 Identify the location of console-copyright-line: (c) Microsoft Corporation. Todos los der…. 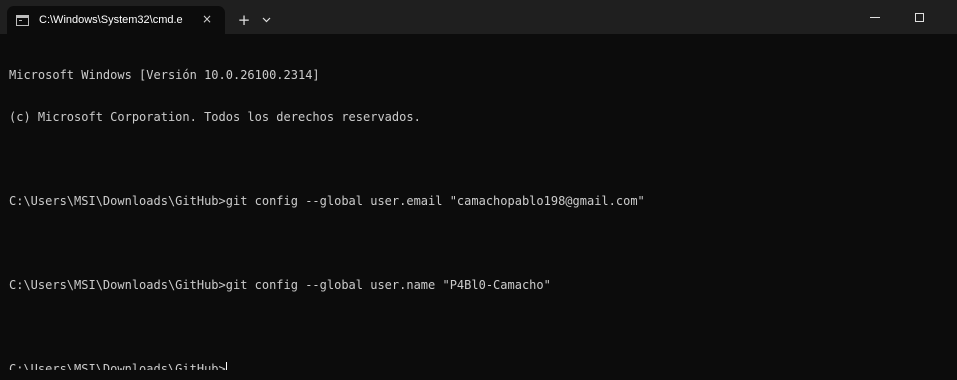
(215, 117).